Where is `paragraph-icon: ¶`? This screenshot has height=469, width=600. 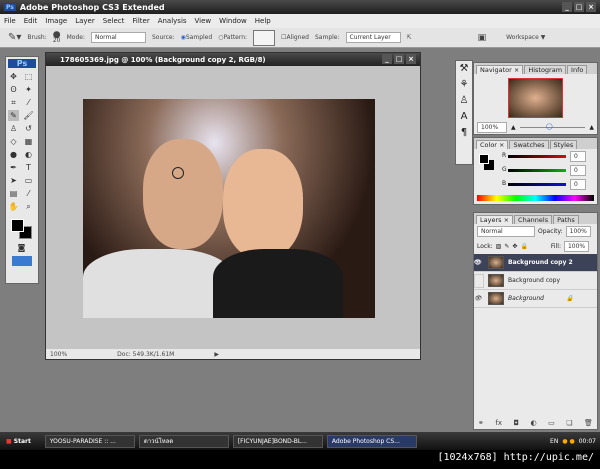 paragraph-icon: ¶ is located at coordinates (464, 133).